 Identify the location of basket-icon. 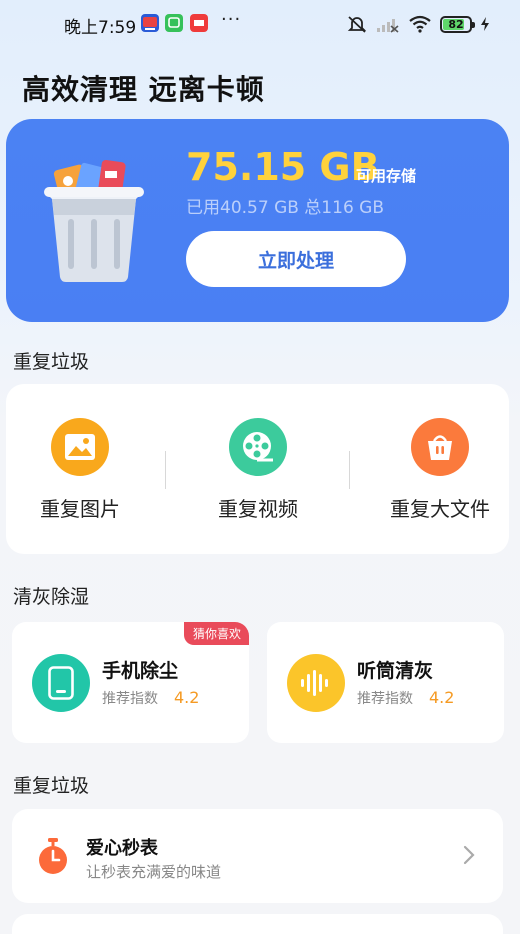
(440, 447).